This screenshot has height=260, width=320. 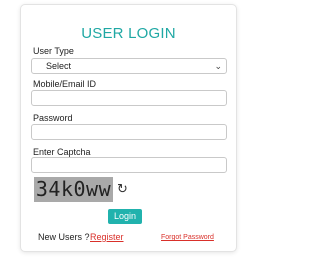 I want to click on chevron-down-icon: ⌄, so click(x=218, y=66).